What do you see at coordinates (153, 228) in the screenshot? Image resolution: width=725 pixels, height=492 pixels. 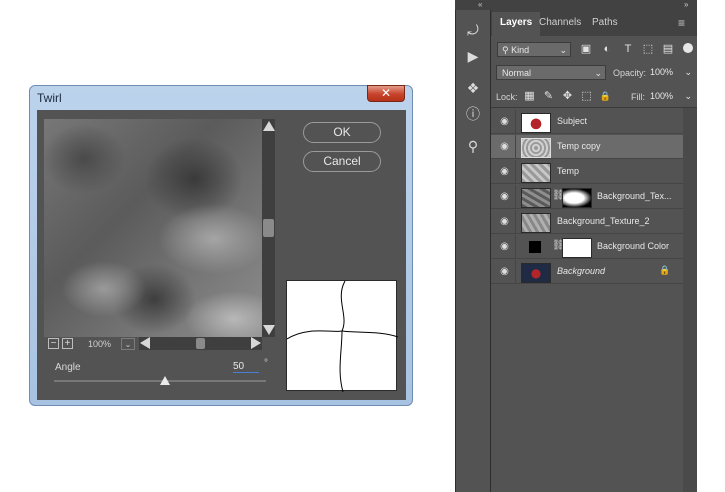 I see `filter-preview-image` at bounding box center [153, 228].